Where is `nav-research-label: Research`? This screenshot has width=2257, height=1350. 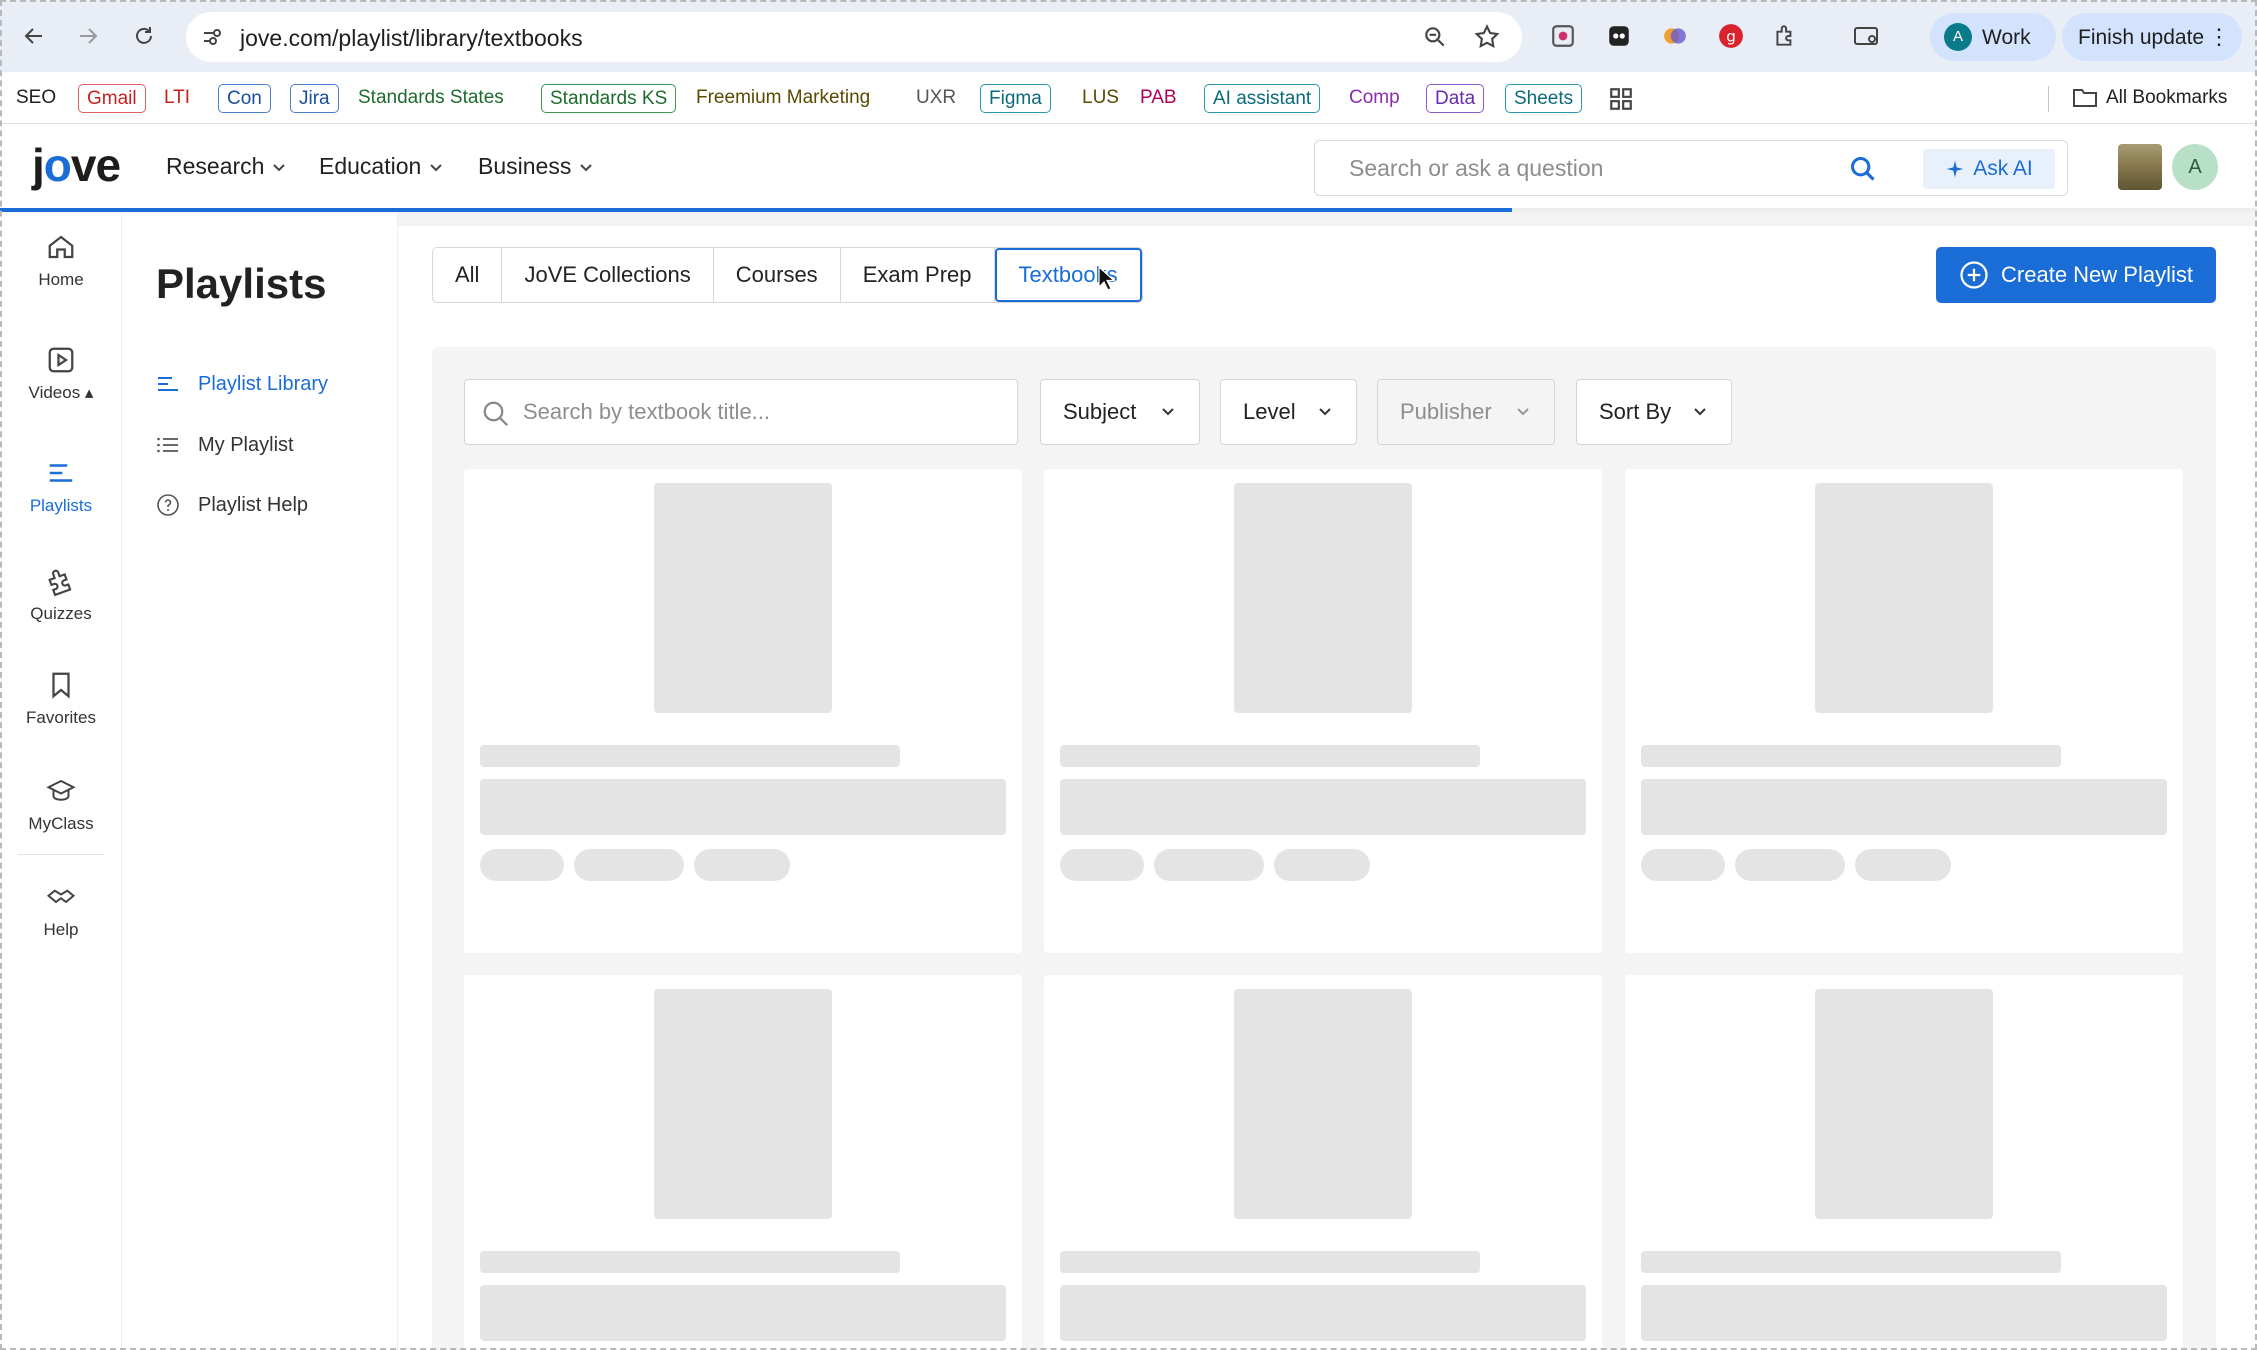 nav-research-label: Research is located at coordinates (215, 166).